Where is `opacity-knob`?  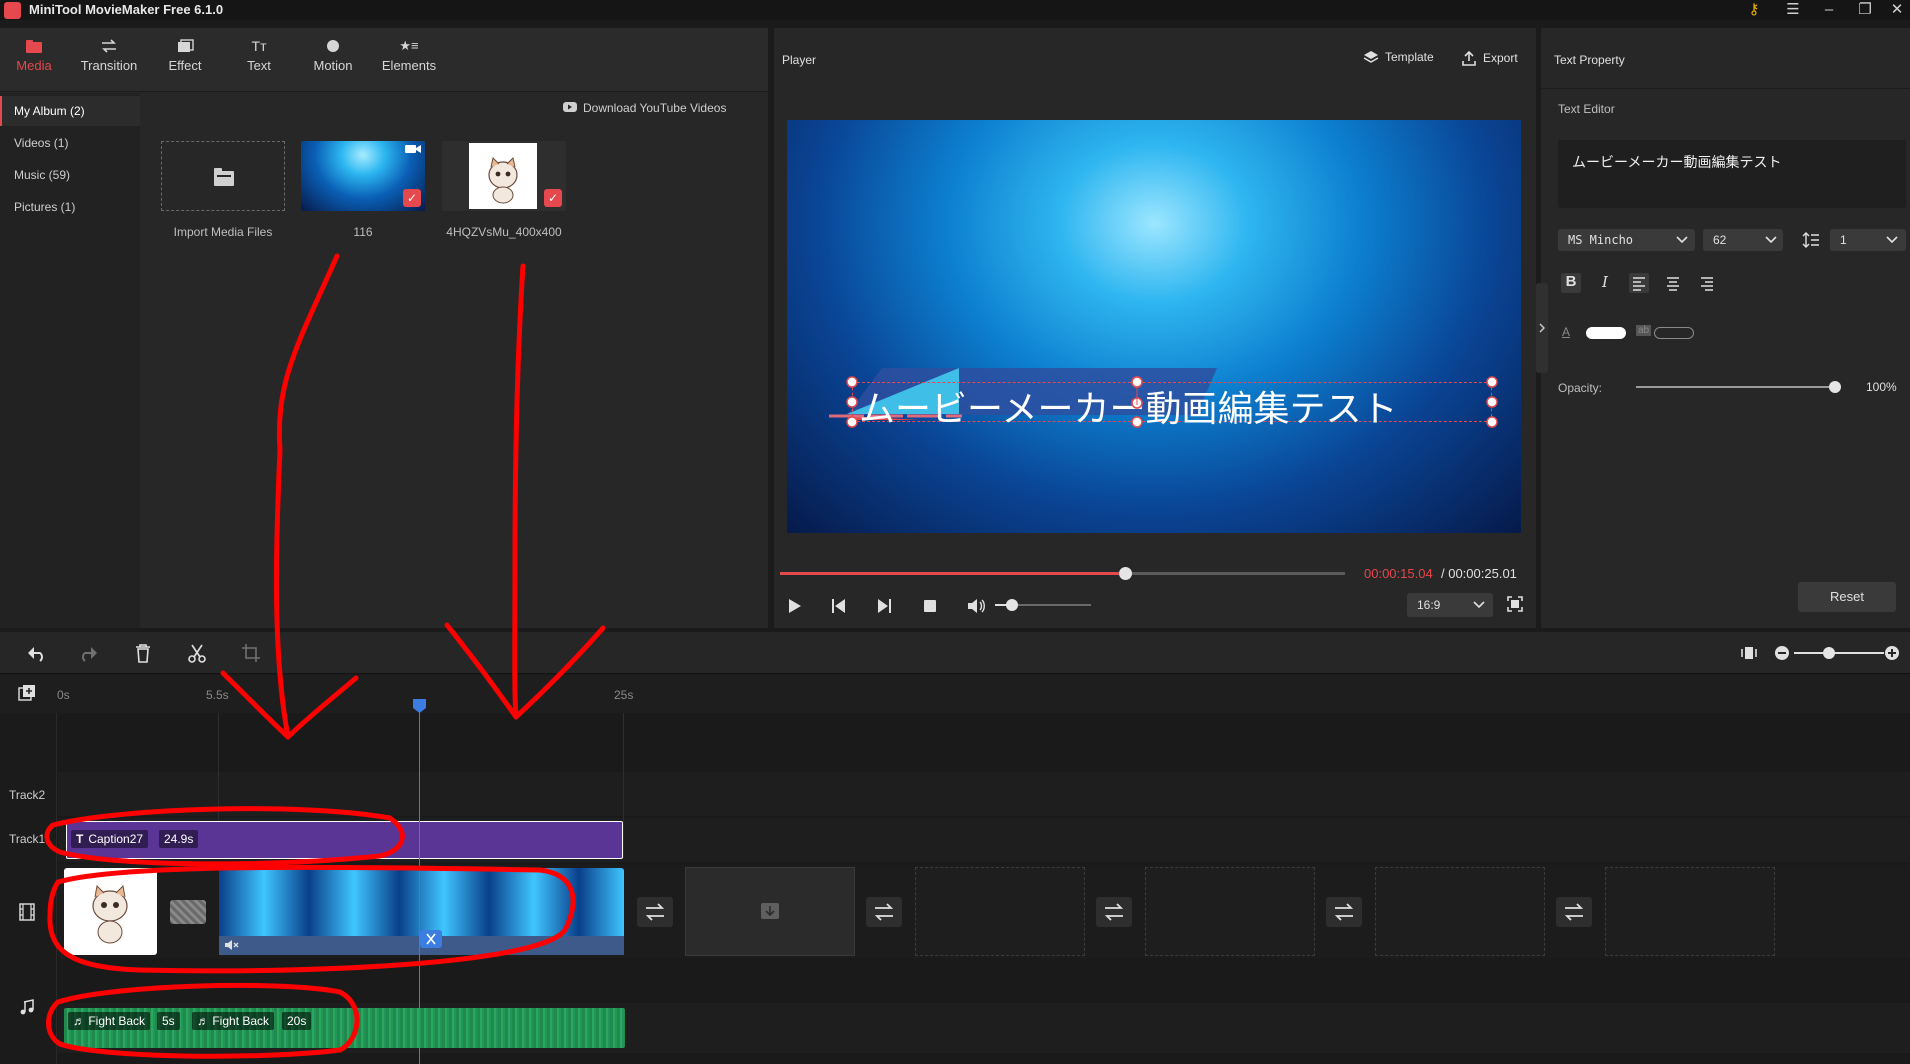 opacity-knob is located at coordinates (1835, 387).